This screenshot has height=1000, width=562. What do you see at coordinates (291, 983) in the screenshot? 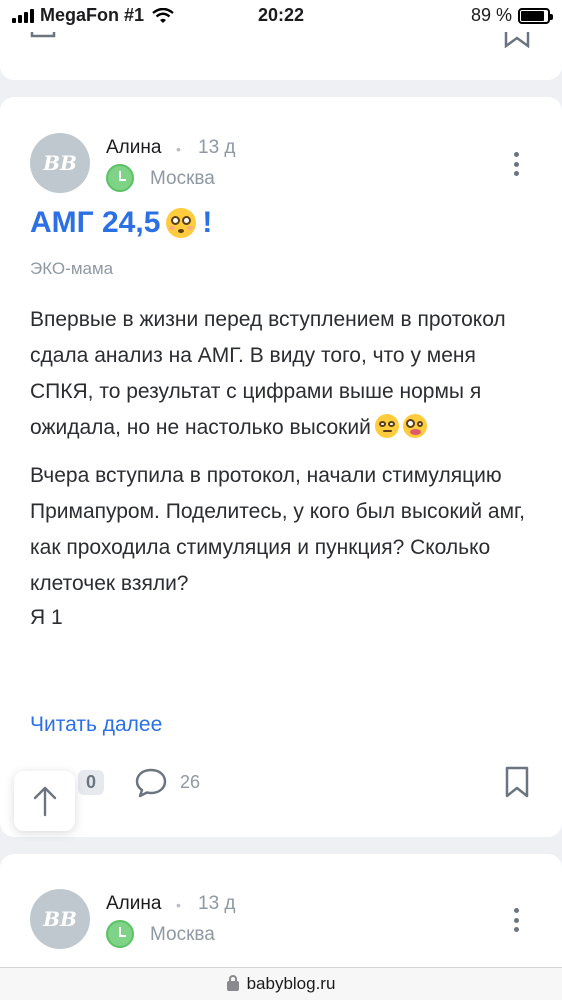
I see `url-text: babyblog.ru` at bounding box center [291, 983].